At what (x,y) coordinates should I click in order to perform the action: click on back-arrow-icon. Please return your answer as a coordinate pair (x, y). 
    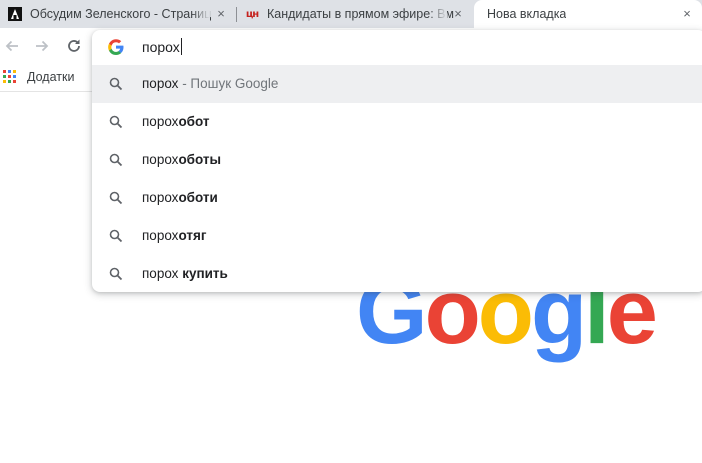
    Looking at the image, I should click on (11, 46).